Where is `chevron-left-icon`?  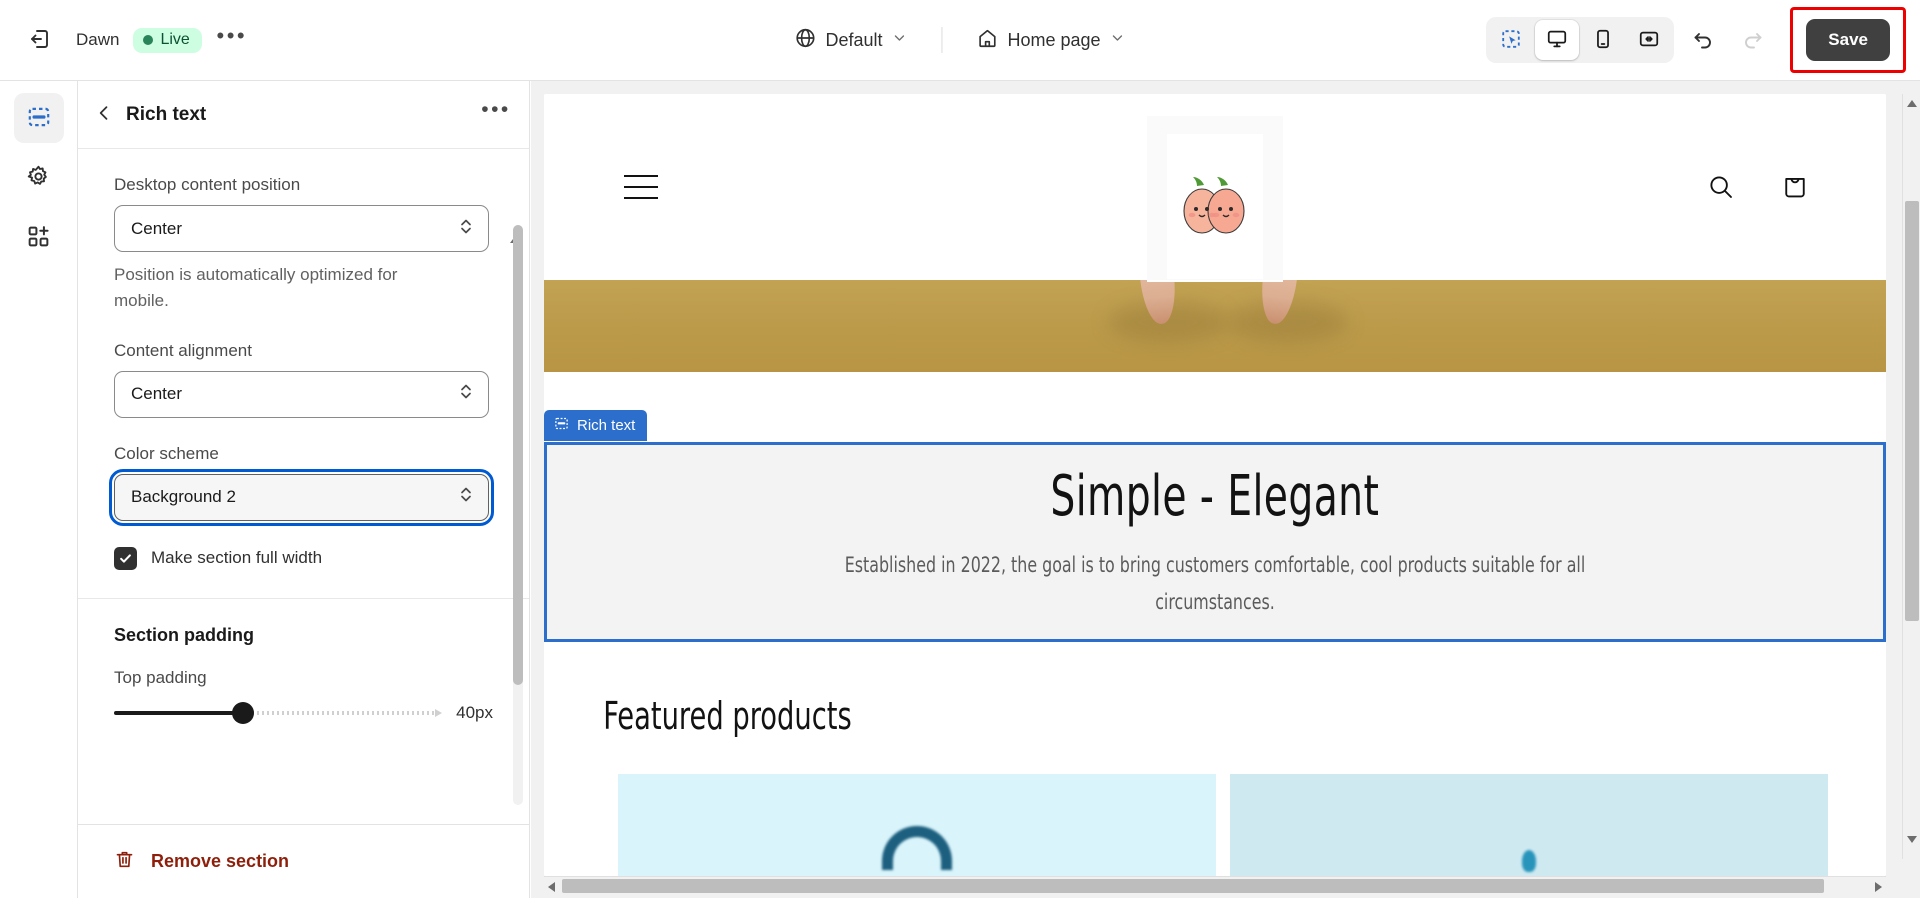 chevron-left-icon is located at coordinates (104, 114).